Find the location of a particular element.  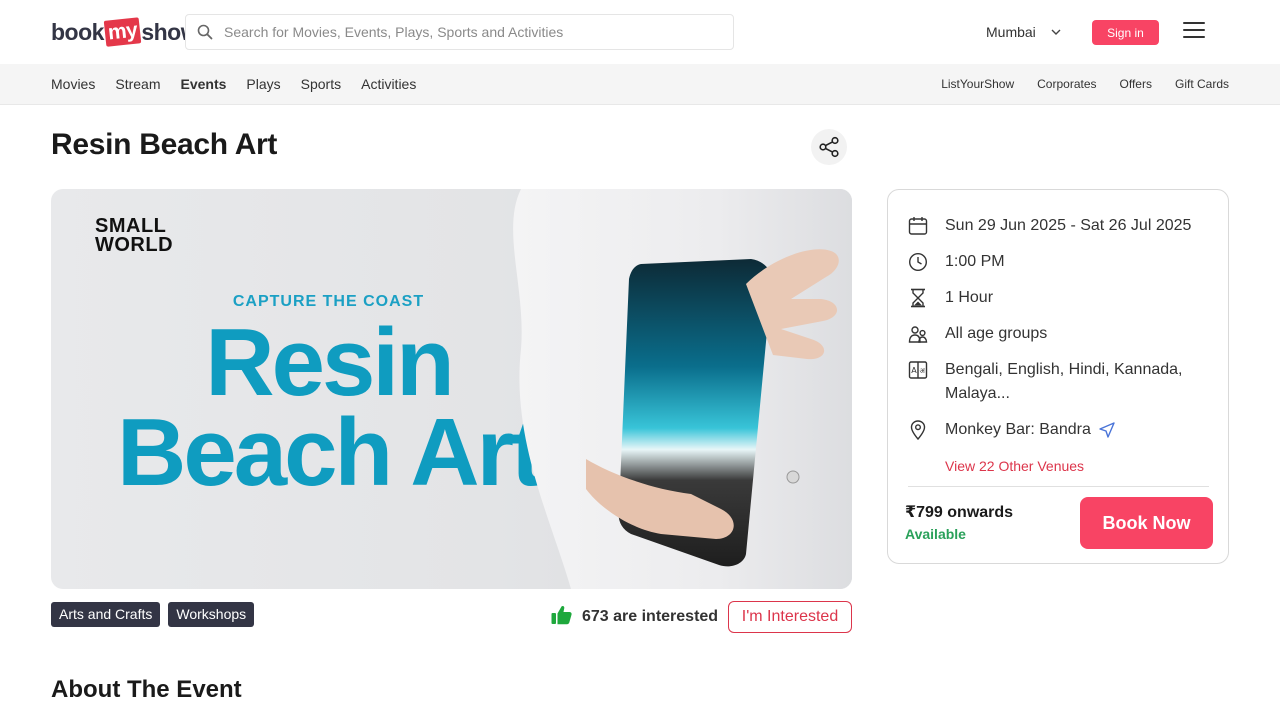

bookmyshow-logo: book my show is located at coordinates (125, 32).